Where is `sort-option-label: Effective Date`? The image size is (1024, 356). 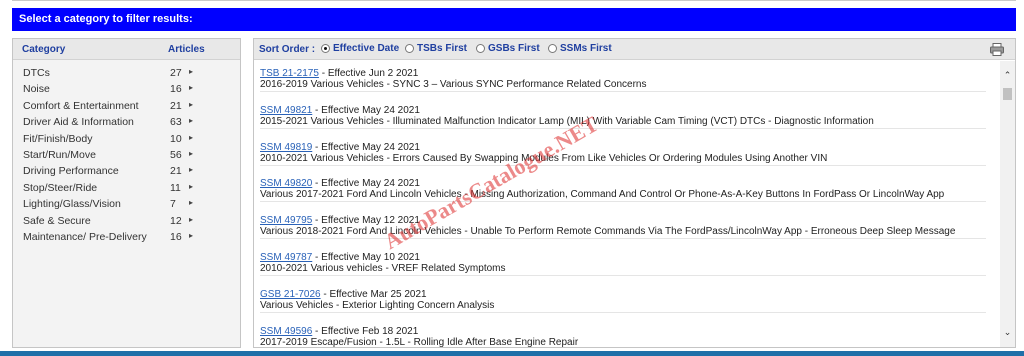
sort-option-label: Effective Date is located at coordinates (366, 48).